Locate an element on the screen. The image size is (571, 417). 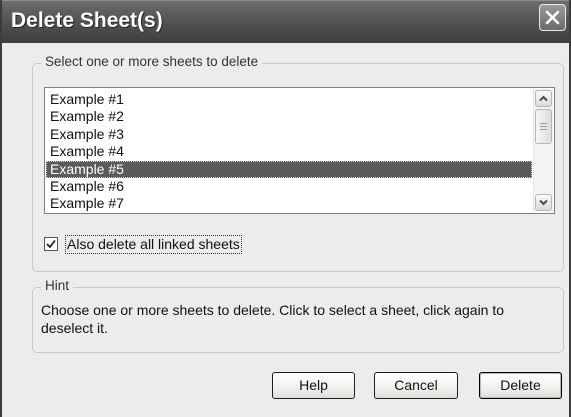
help-button: Help is located at coordinates (313, 385).